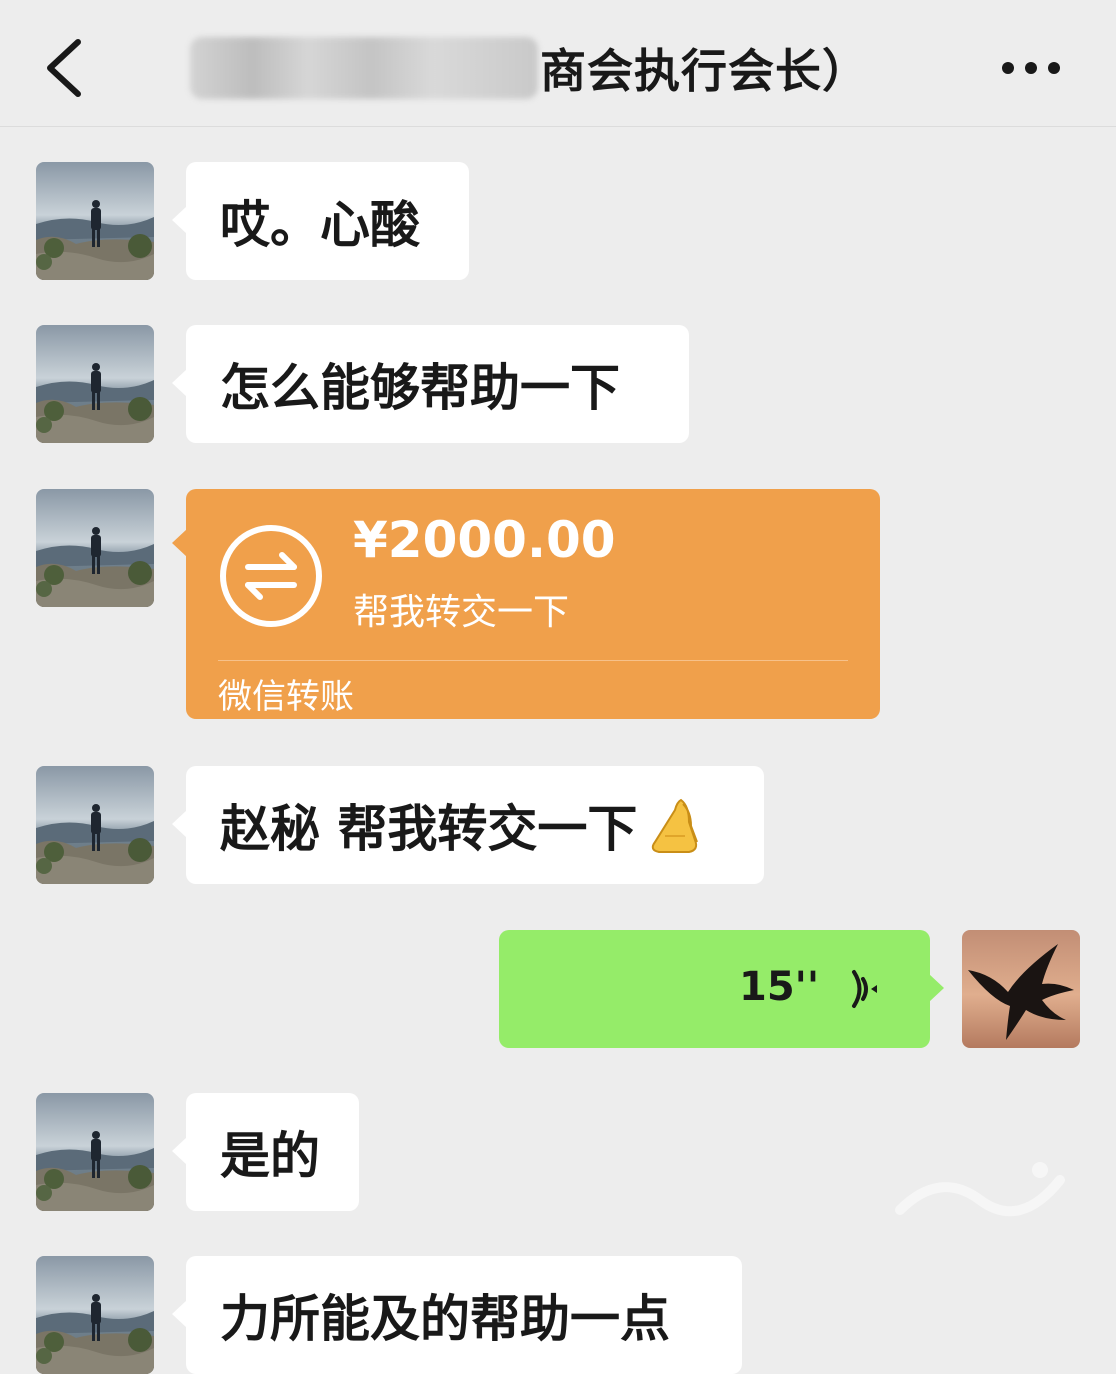 This screenshot has height=1374, width=1116. I want to click on avatar-self, so click(1021, 989).